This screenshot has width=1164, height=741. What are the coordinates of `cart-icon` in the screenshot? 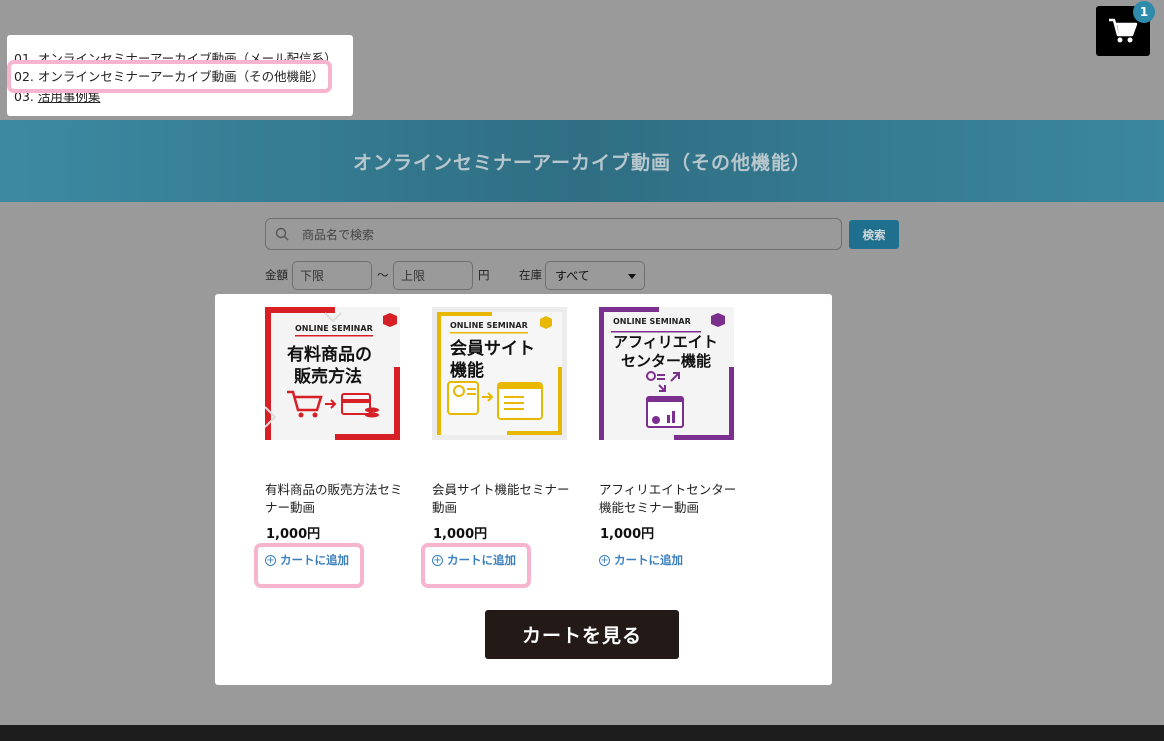 It's located at (1123, 30).